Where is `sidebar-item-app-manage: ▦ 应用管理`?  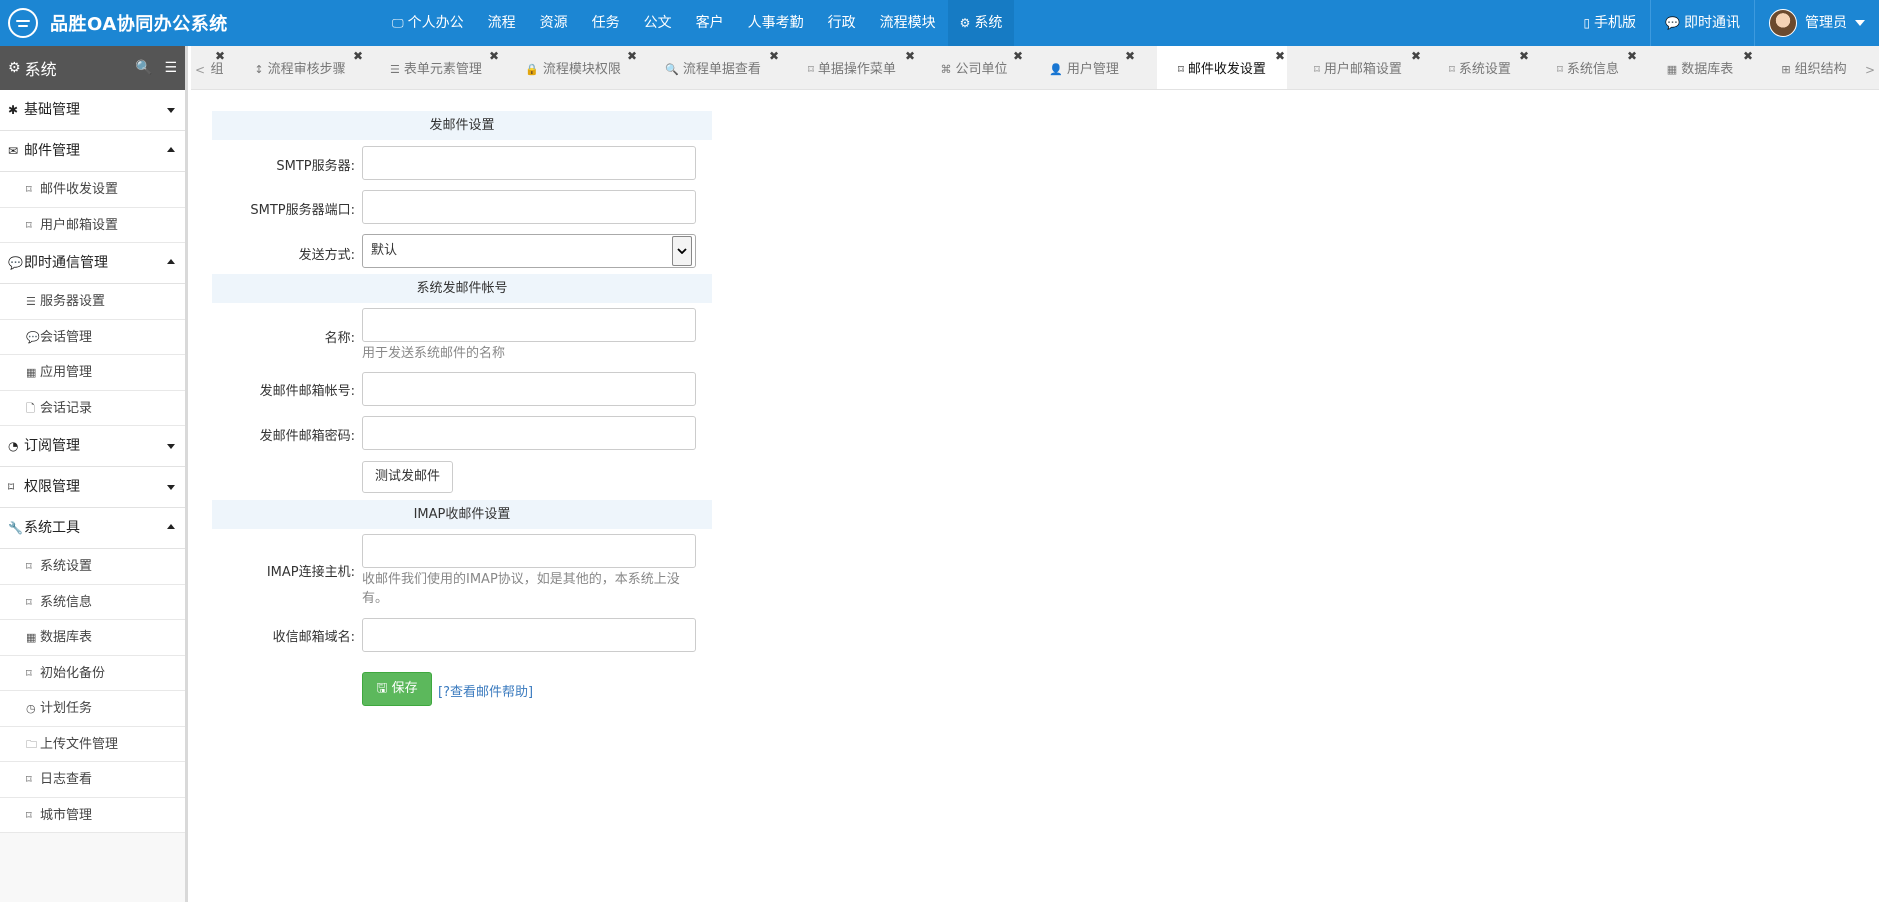 sidebar-item-app-manage: ▦ 应用管理 is located at coordinates (92, 373).